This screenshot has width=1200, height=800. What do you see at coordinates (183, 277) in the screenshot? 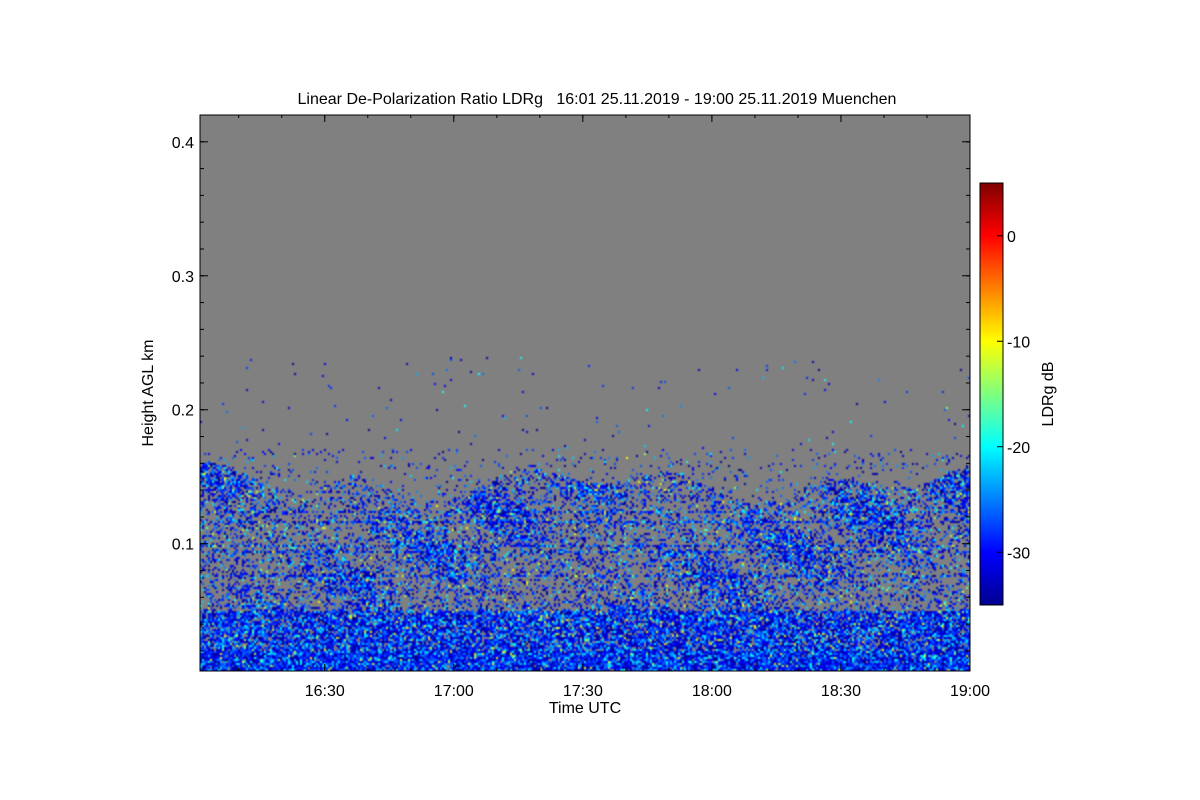
I see `y-tick-label: 0.3` at bounding box center [183, 277].